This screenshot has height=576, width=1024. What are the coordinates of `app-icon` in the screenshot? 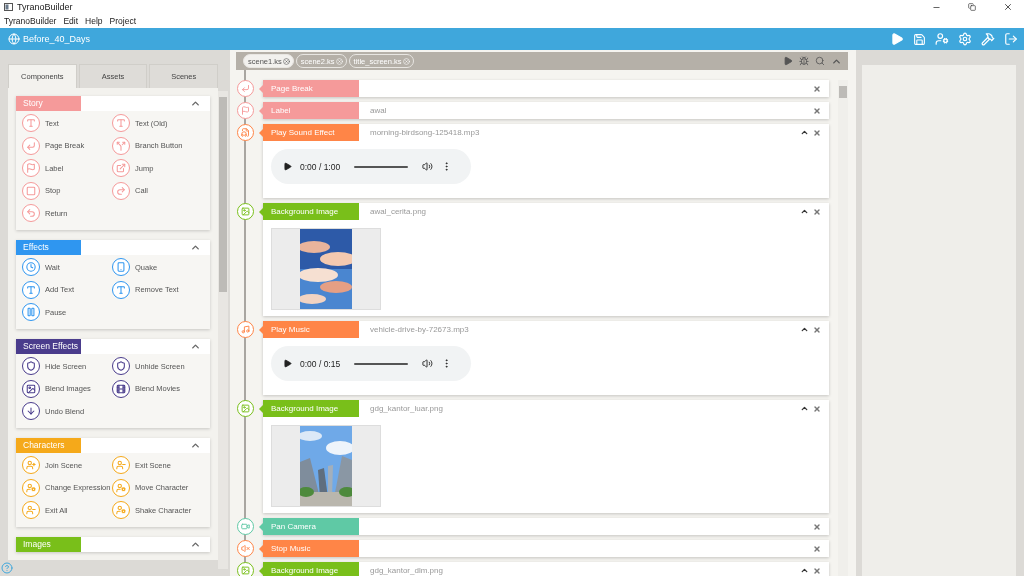 It's located at (8, 7).